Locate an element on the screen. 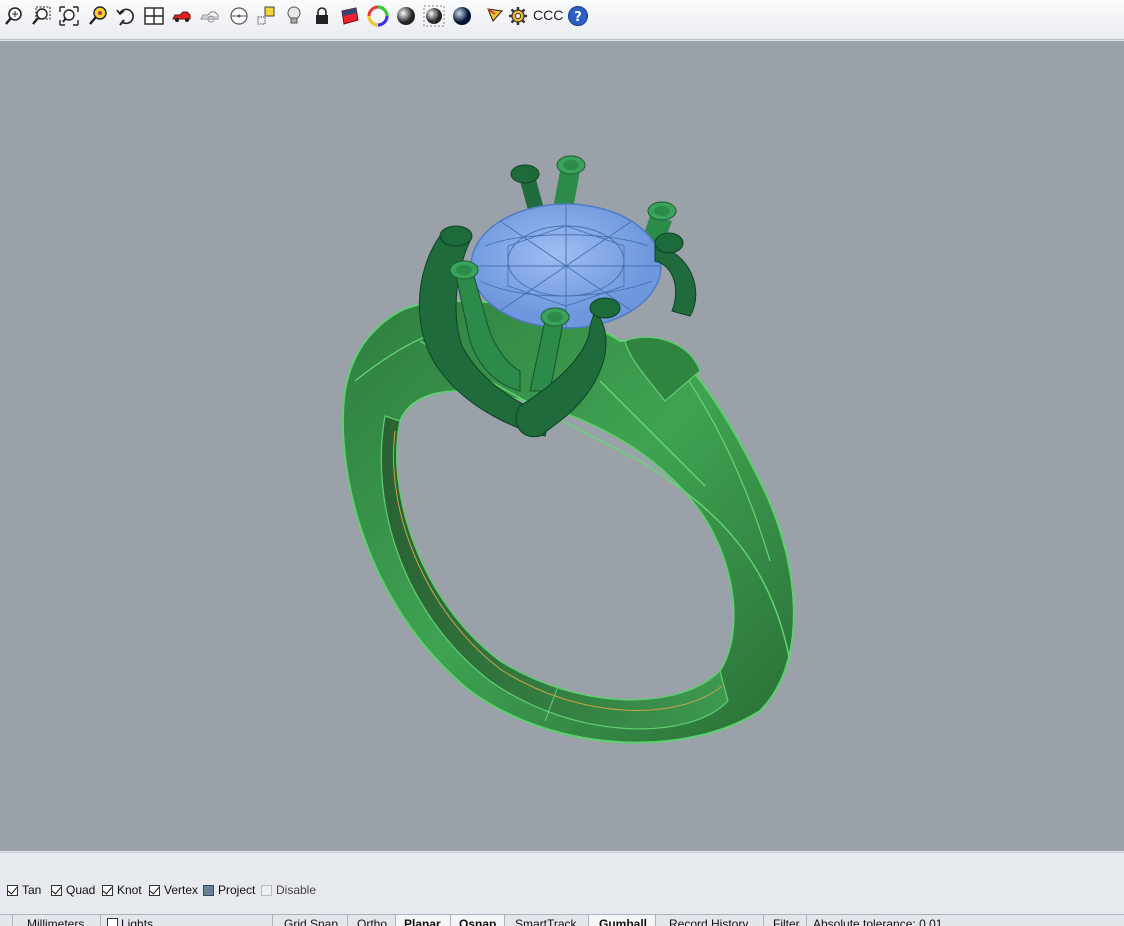 Image resolution: width=1124 pixels, height=926 pixels. planar-toggle: Planar is located at coordinates (422, 920).